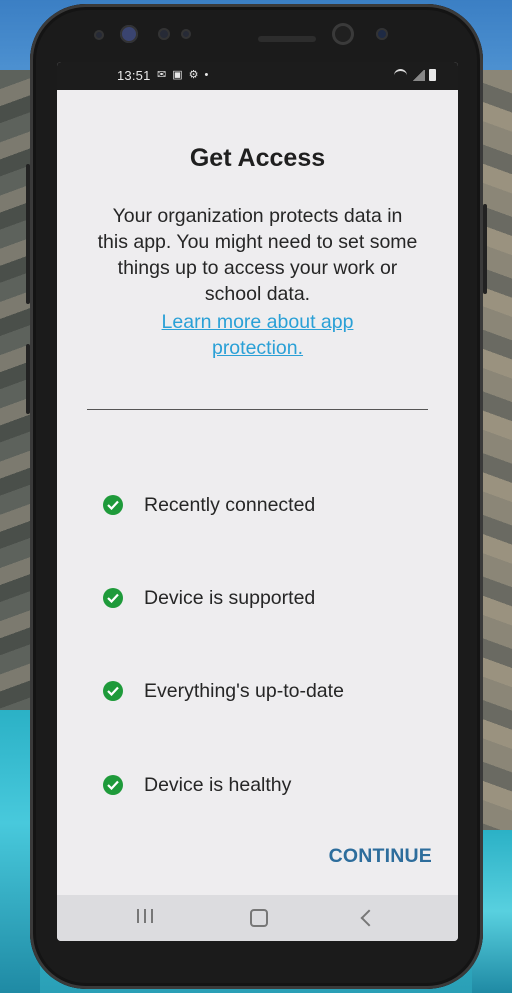  What do you see at coordinates (485, 249) in the screenshot?
I see `power-button` at bounding box center [485, 249].